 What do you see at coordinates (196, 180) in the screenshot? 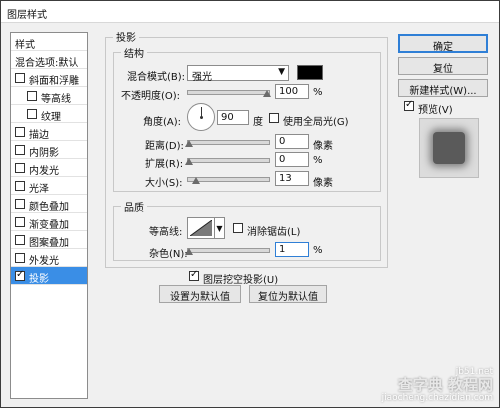
I see `size-slider-handle` at bounding box center [196, 180].